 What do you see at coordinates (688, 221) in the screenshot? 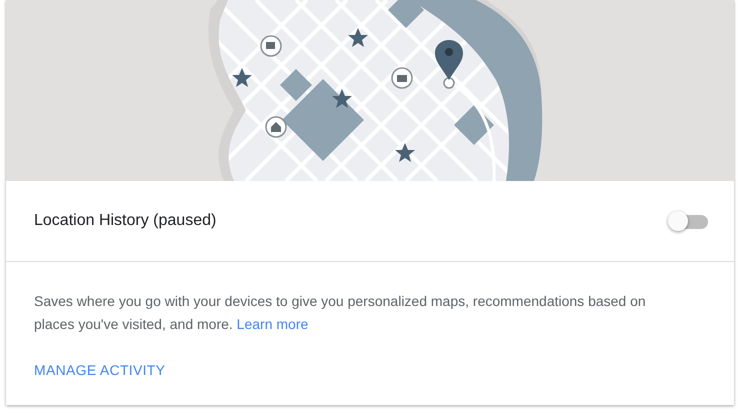
I see `toggle-switch` at bounding box center [688, 221].